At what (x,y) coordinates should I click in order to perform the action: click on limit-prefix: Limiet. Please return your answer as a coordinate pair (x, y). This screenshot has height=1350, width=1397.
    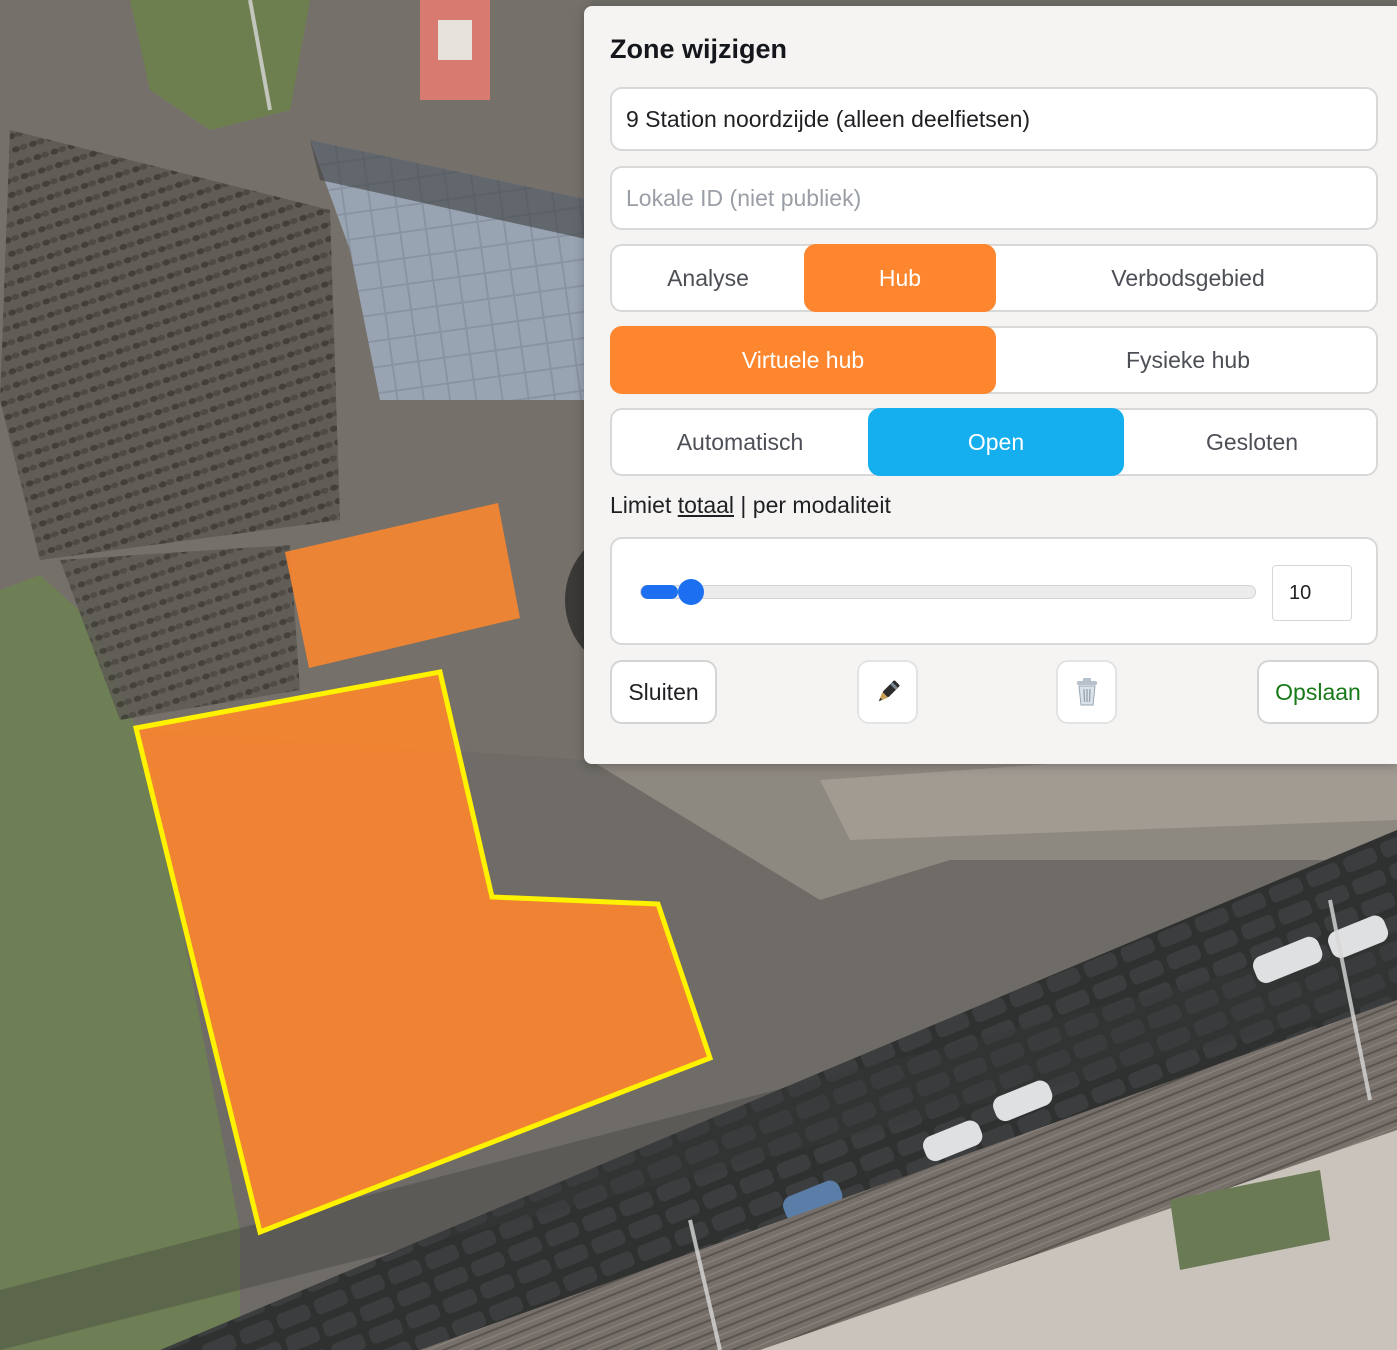
    Looking at the image, I should click on (641, 505).